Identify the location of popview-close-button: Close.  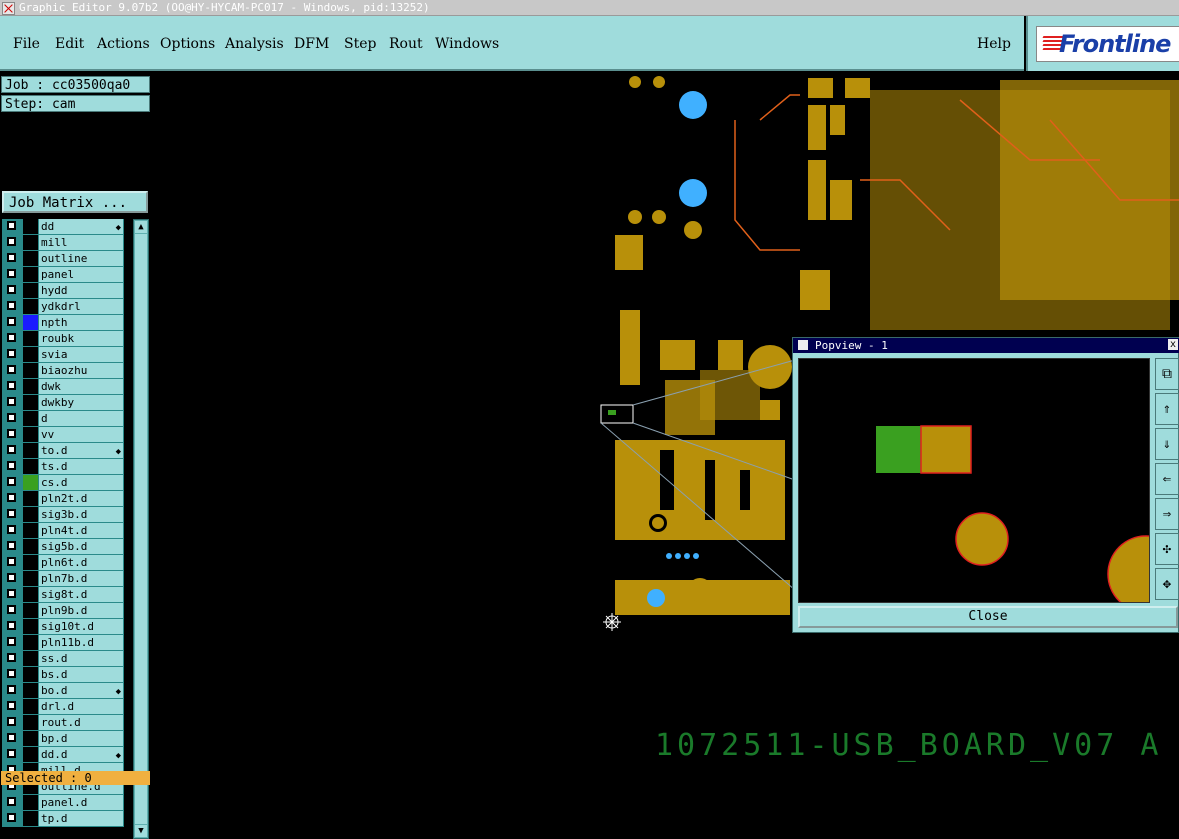
(988, 617).